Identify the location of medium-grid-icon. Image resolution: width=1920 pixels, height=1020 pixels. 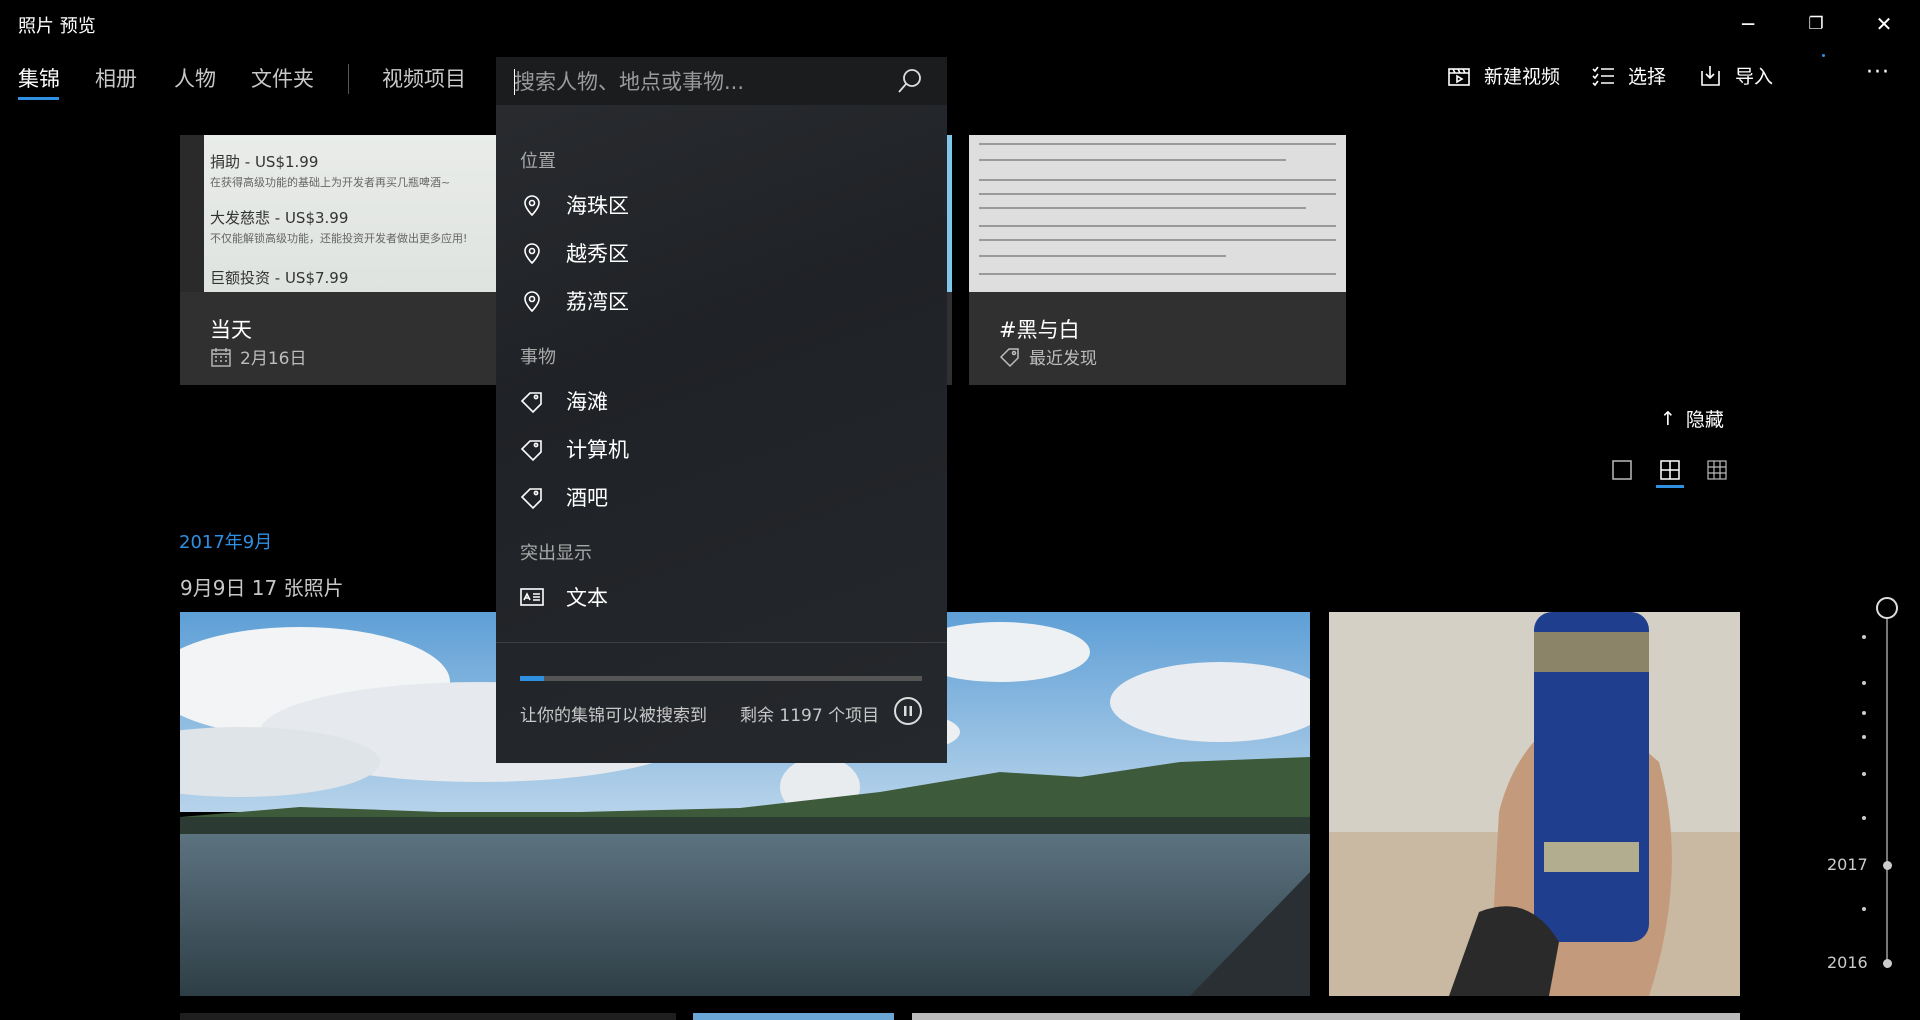
(1670, 470).